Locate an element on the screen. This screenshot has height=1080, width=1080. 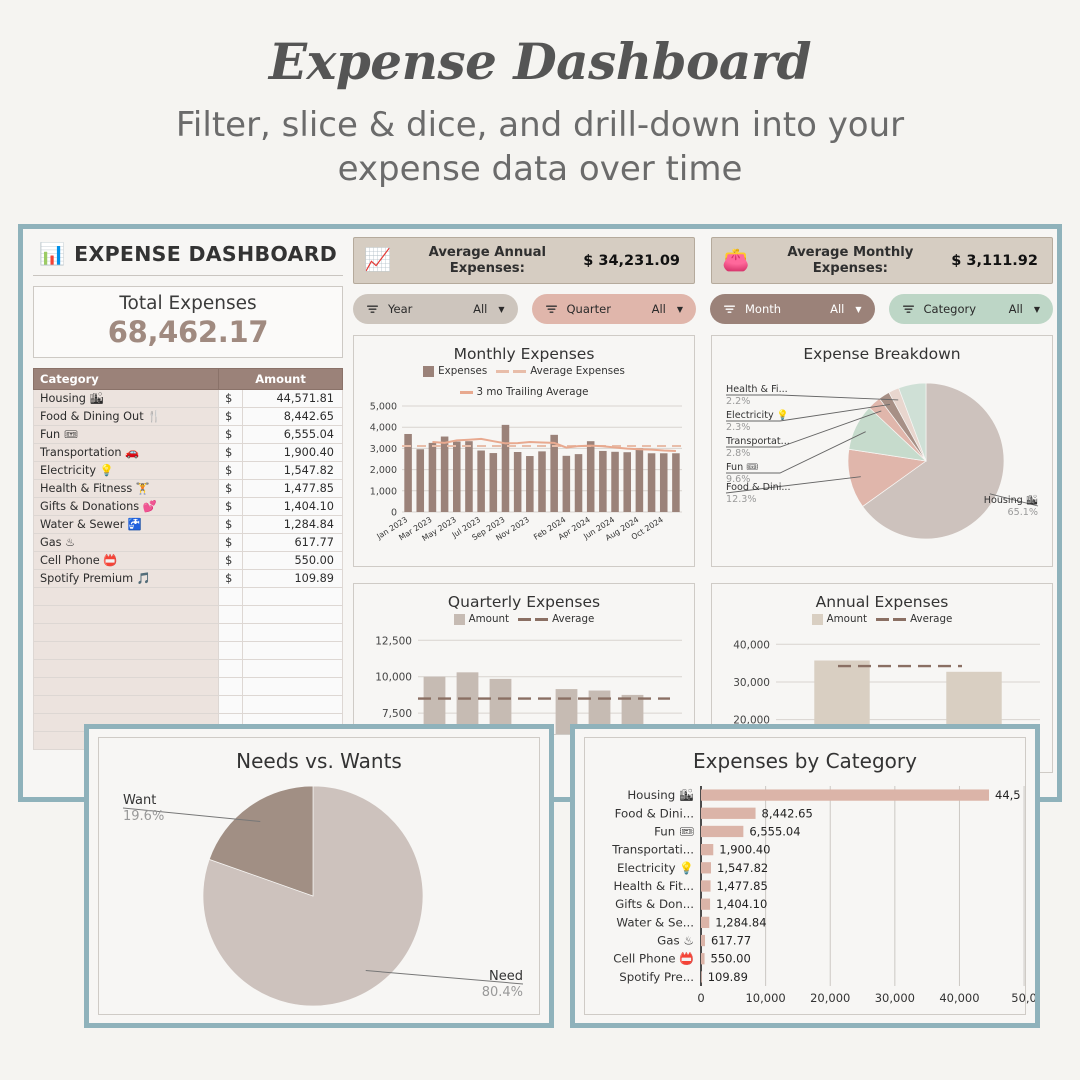
filter-row: Year All ▼ Quarter All ▼ Month All ▼ Category All ▼ is located at coordinates (703, 309).